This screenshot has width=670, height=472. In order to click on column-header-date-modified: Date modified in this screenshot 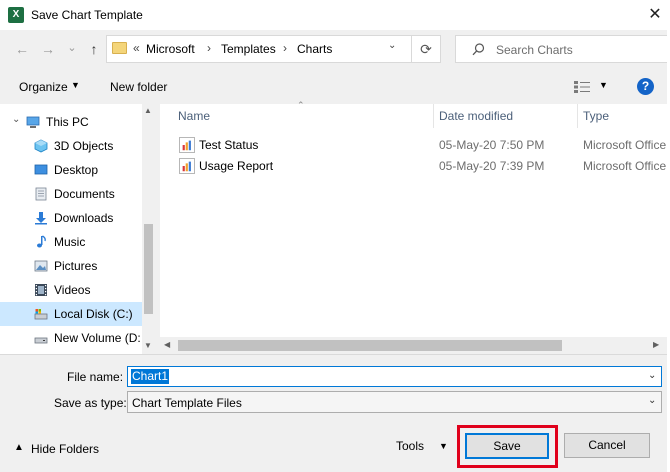, I will do `click(476, 116)`.